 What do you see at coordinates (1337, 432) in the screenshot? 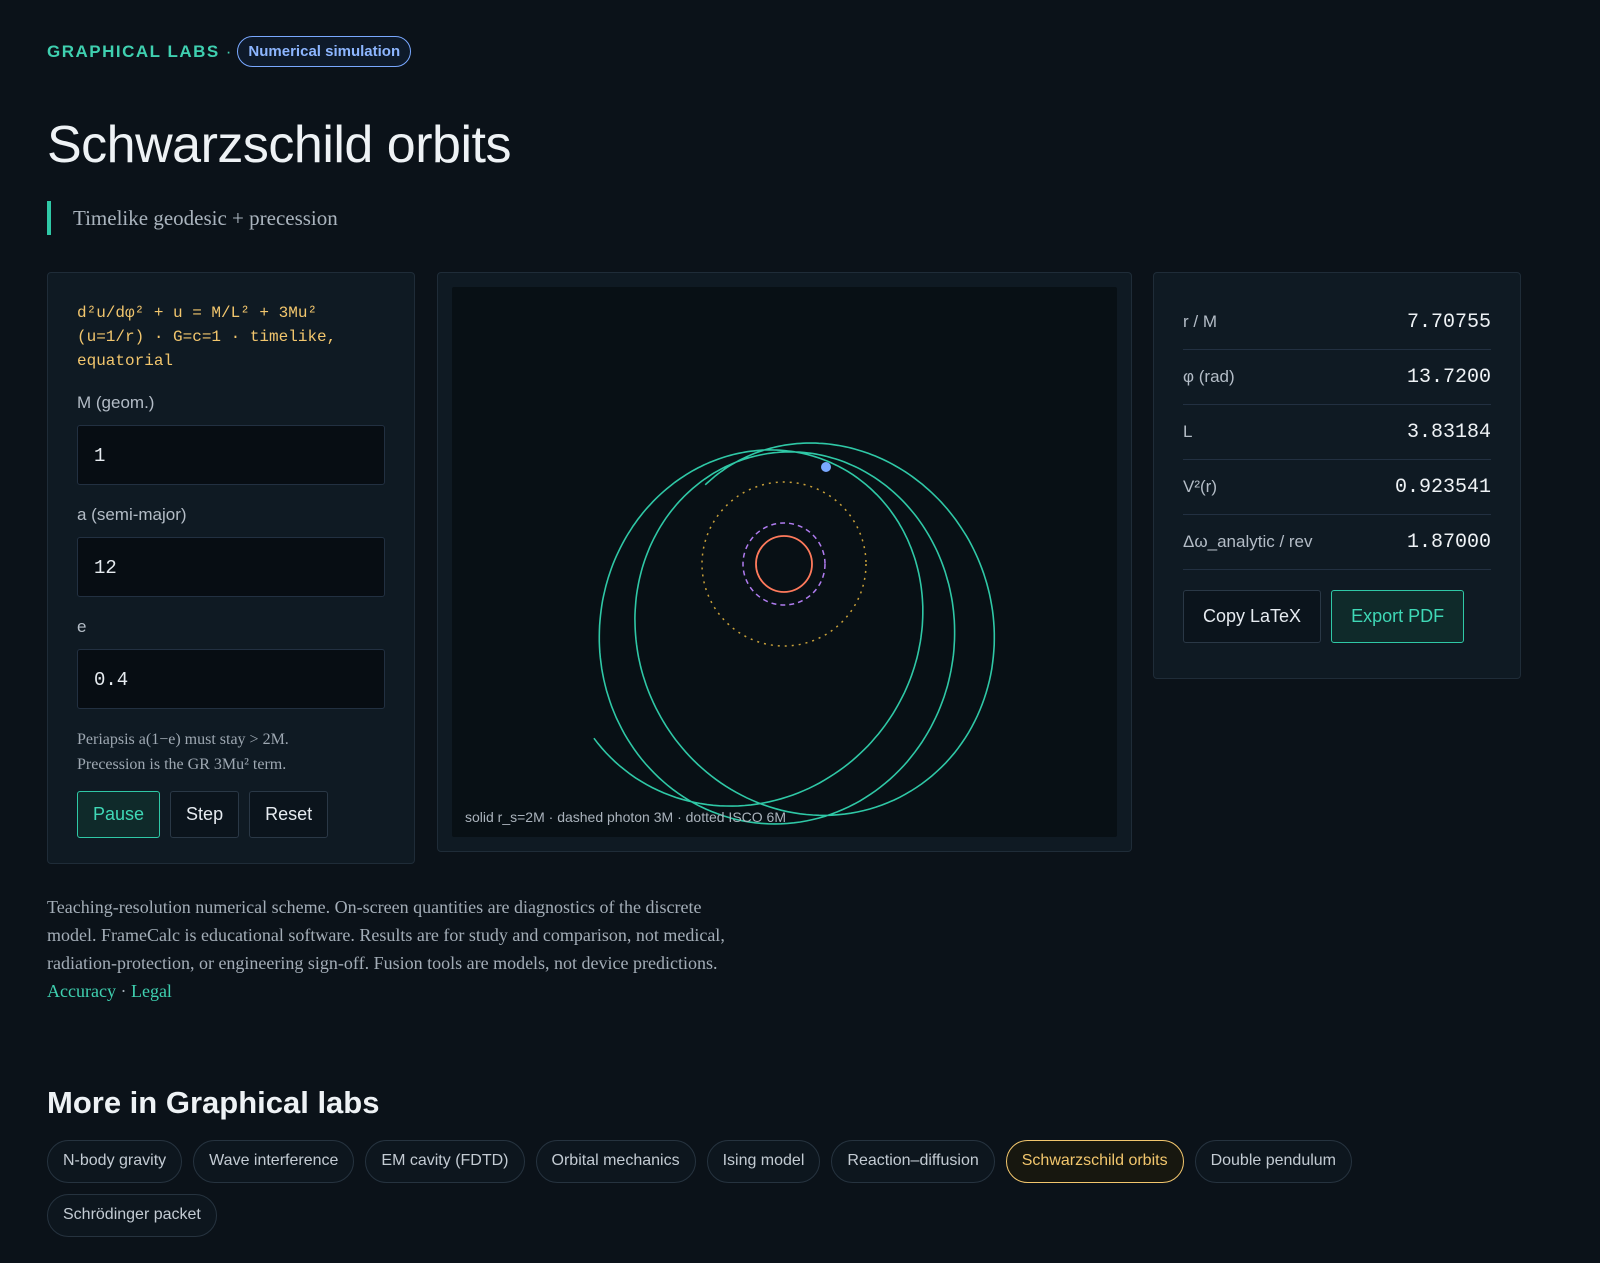
I see `stat-row-angular-momentum: L 3.83184` at bounding box center [1337, 432].